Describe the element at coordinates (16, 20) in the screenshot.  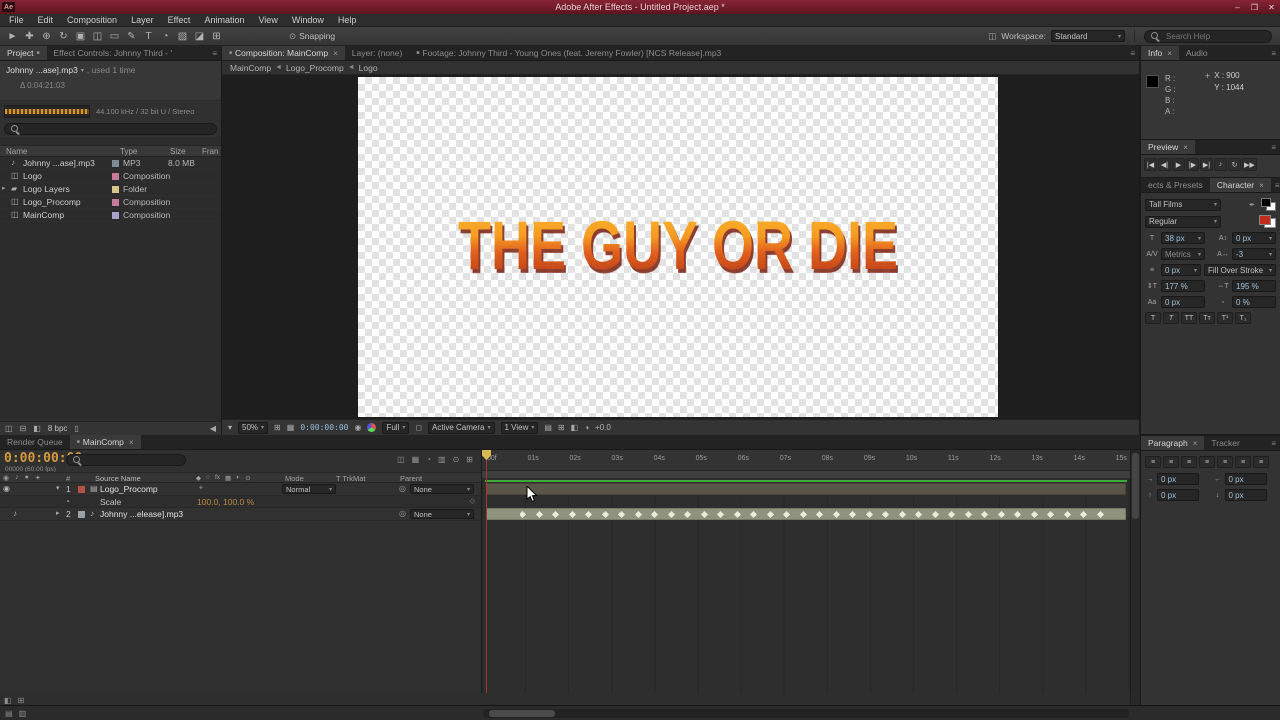
I see `menu-item: File` at that location.